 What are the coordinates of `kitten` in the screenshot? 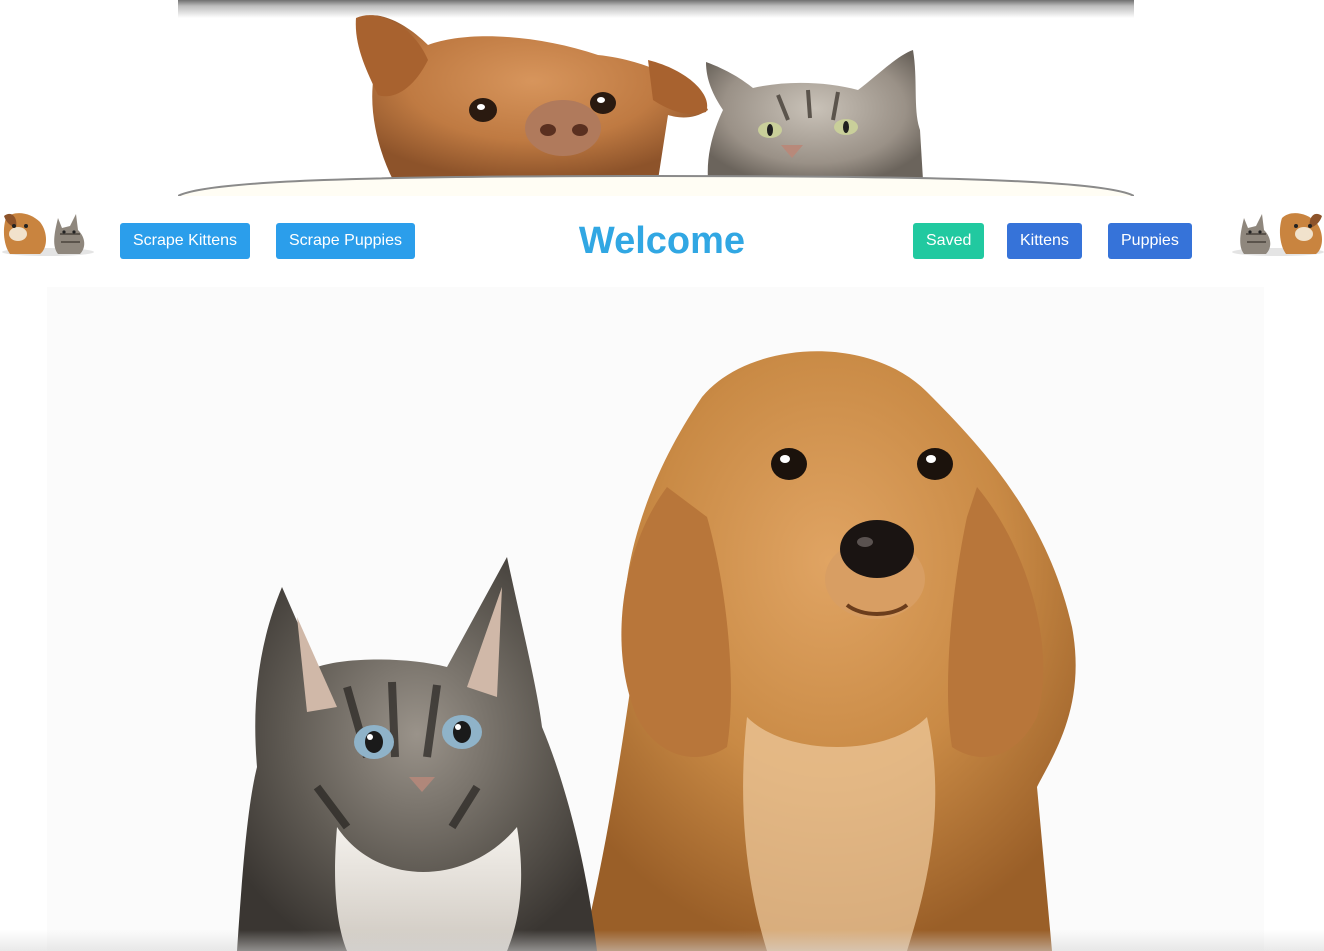 It's located at (417, 754).